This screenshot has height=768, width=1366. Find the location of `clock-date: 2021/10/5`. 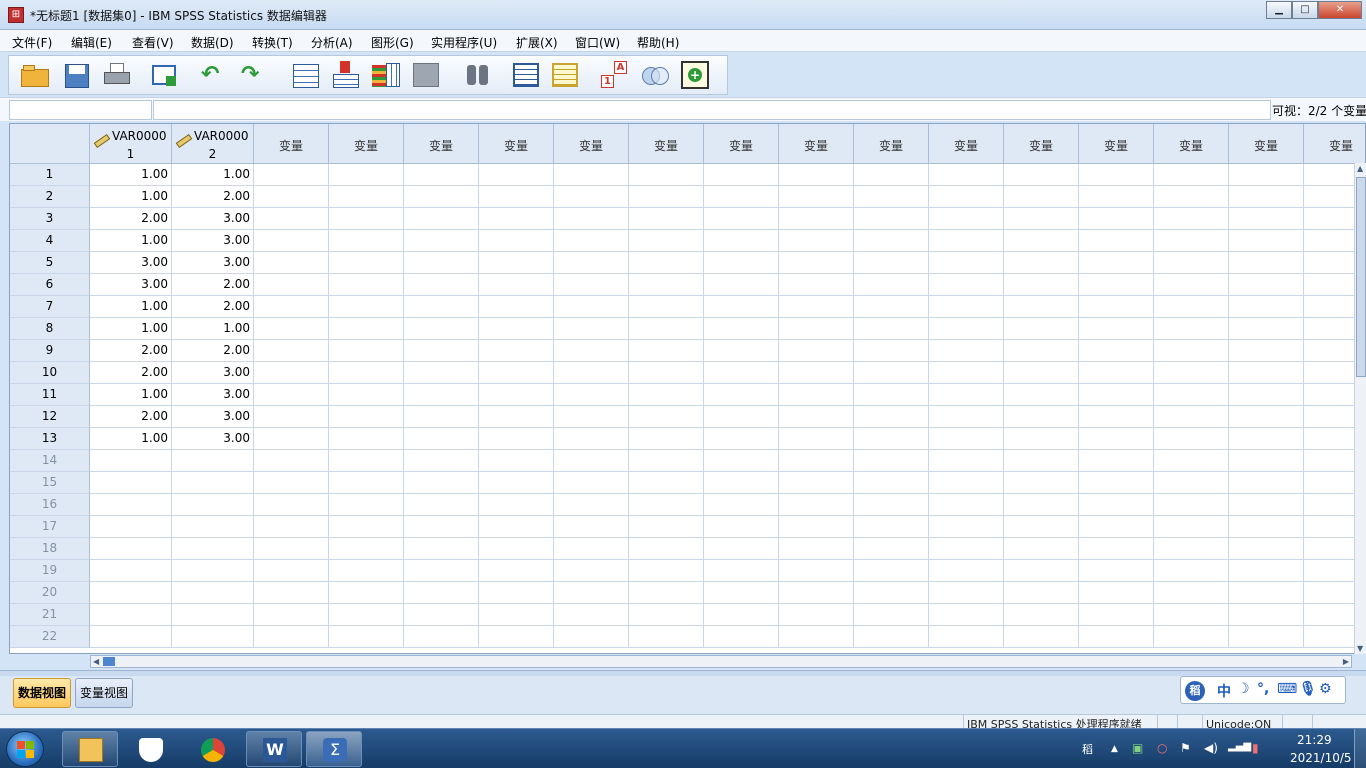

clock-date: 2021/10/5 is located at coordinates (1321, 758).